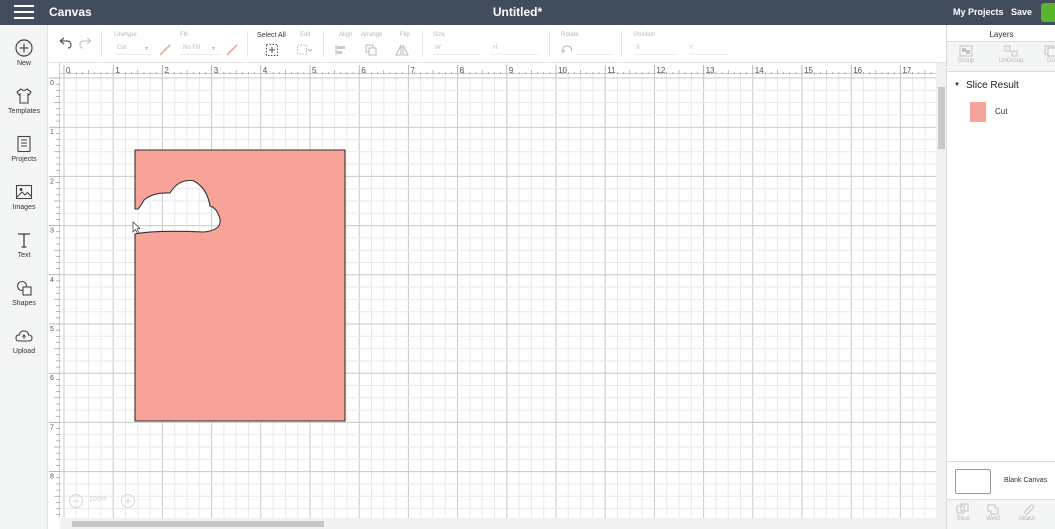 The image size is (1055, 529). What do you see at coordinates (24, 159) in the screenshot?
I see `sidebar-item-label: Projects` at bounding box center [24, 159].